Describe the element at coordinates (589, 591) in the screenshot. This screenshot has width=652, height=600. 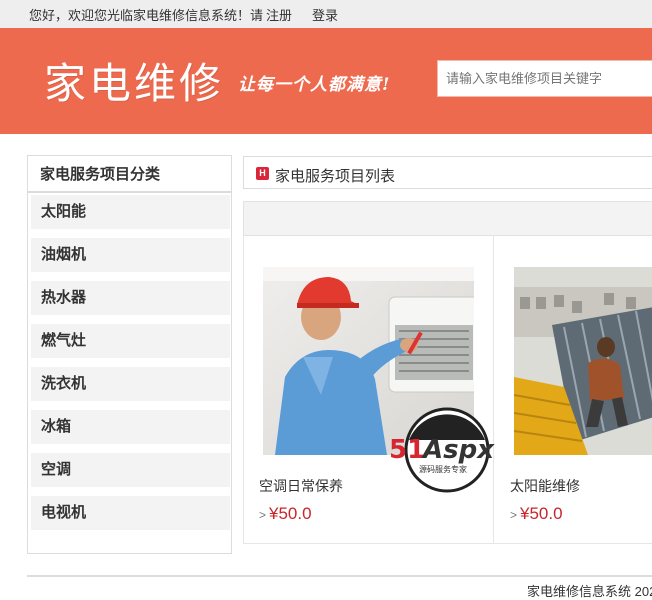
I see `footer-copyright: 家电维修信息系统 202` at that location.